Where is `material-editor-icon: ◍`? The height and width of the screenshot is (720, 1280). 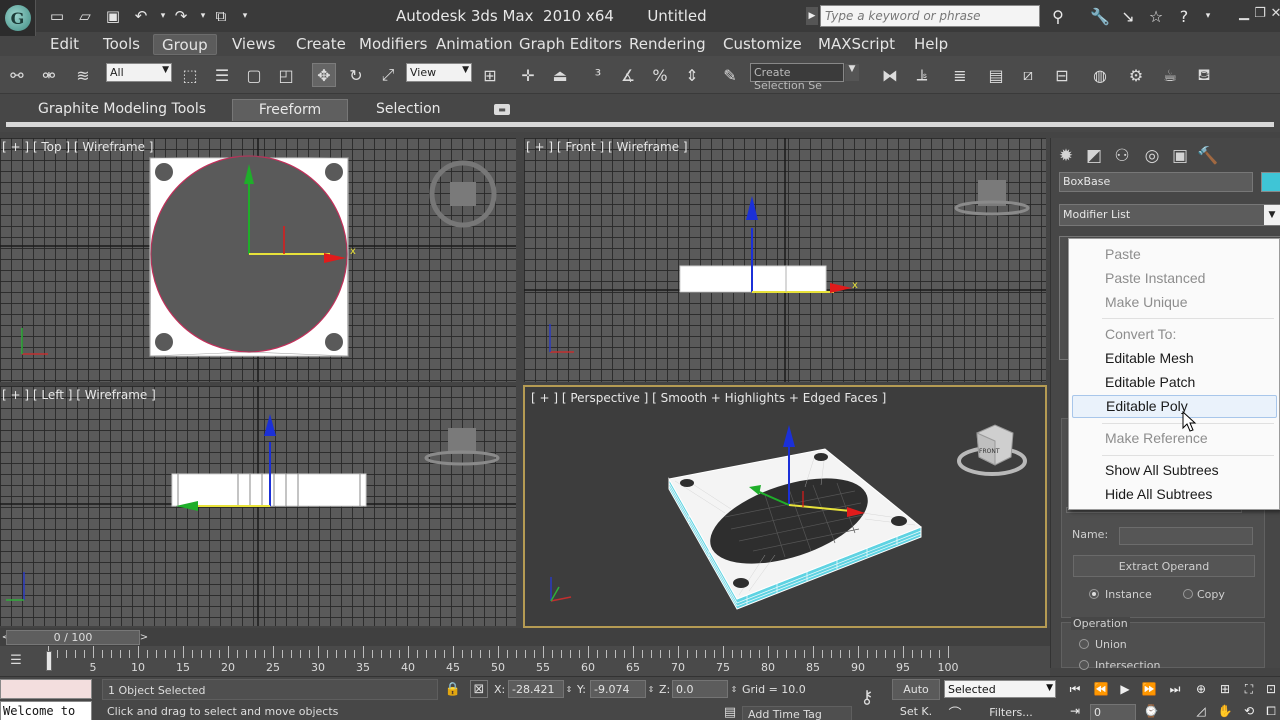
material-editor-icon: ◍ is located at coordinates (1100, 75).